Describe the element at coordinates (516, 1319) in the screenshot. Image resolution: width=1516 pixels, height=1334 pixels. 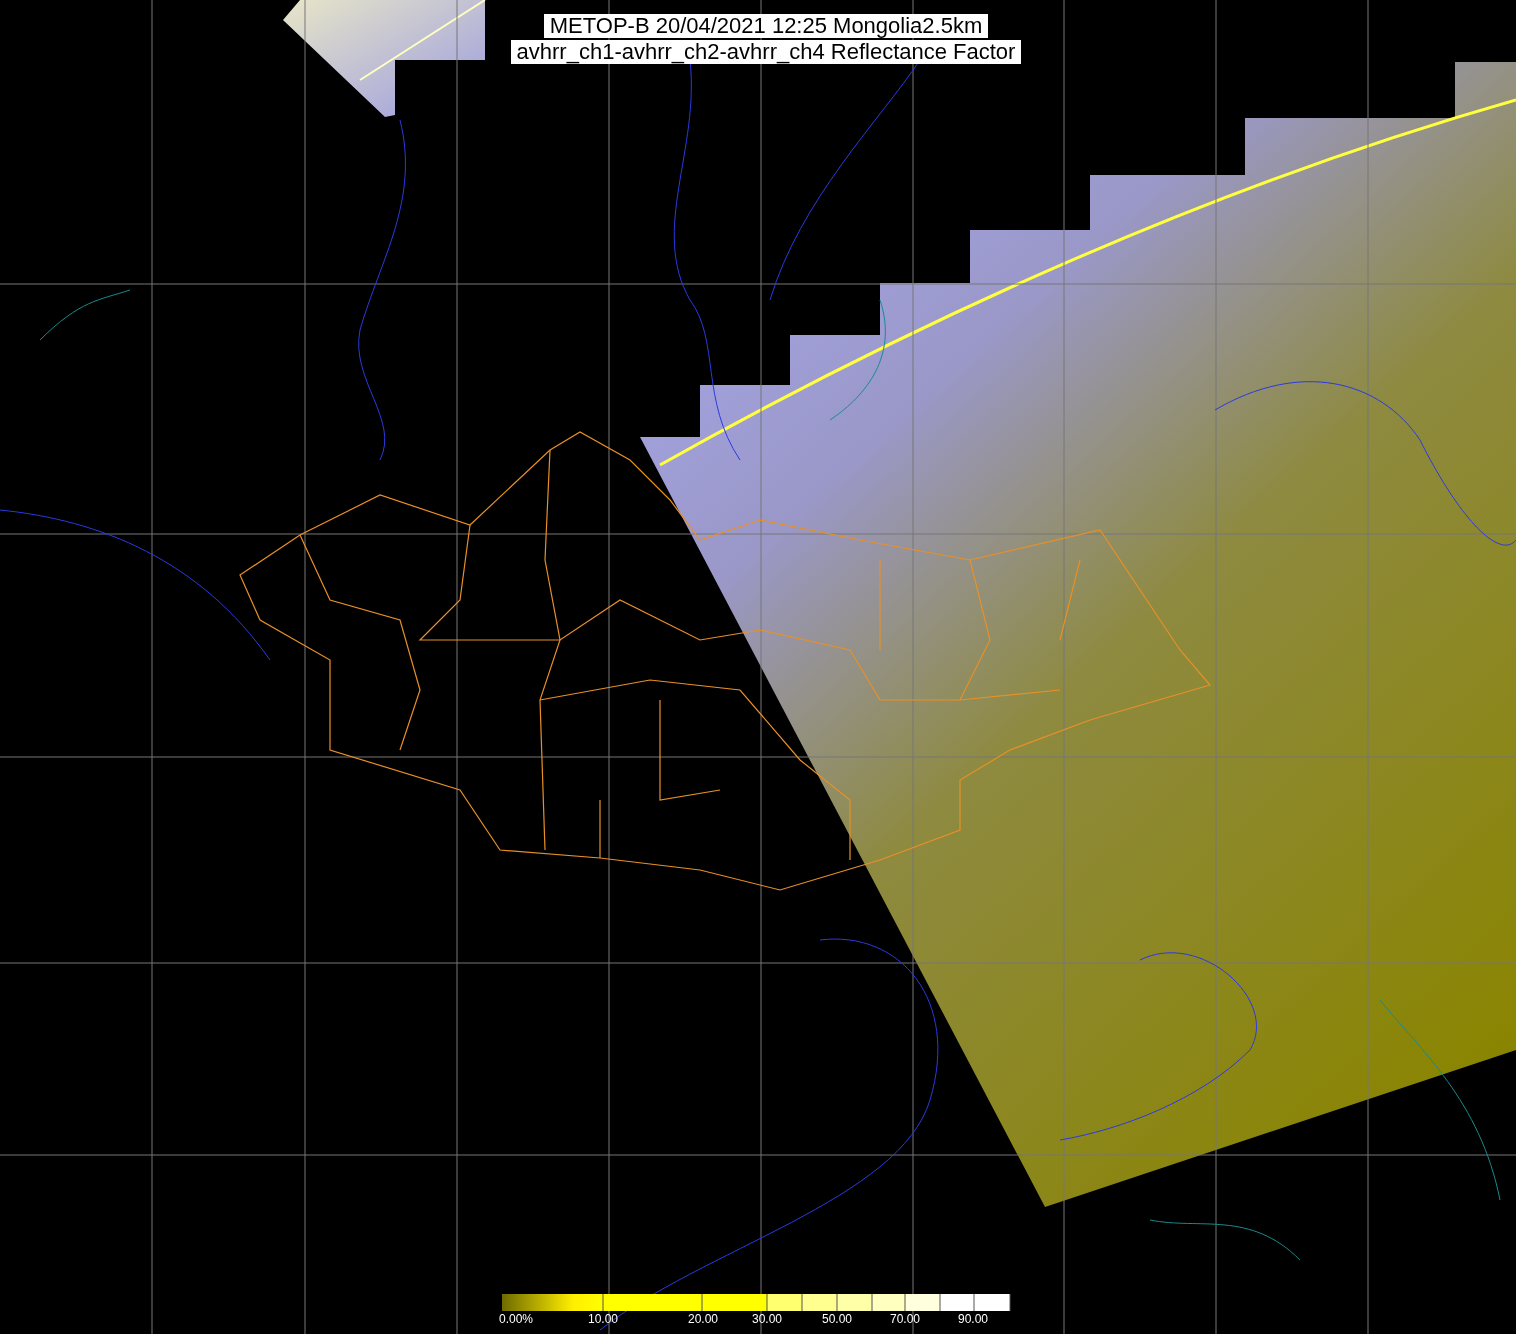
I see `scale-label: 0.00%` at that location.